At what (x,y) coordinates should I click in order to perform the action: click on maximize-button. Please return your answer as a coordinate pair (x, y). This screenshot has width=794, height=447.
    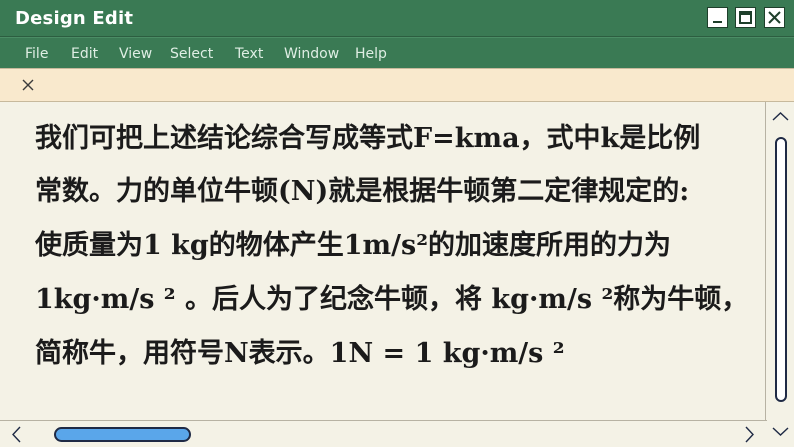
    Looking at the image, I should click on (745, 17).